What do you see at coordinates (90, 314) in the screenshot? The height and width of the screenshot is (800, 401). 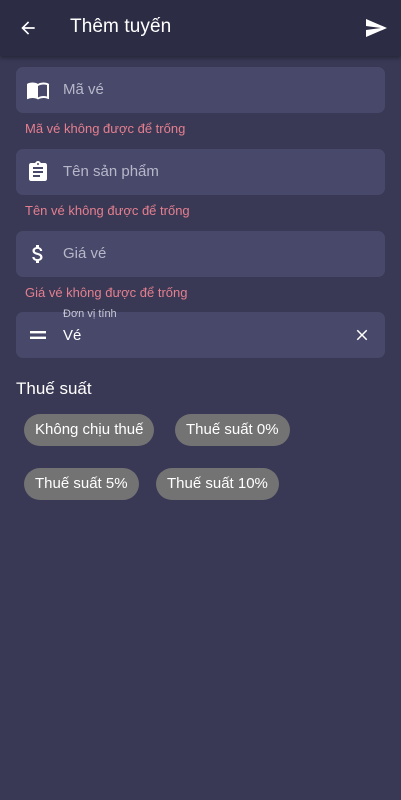 I see `unit-label: Đơn vị tính` at bounding box center [90, 314].